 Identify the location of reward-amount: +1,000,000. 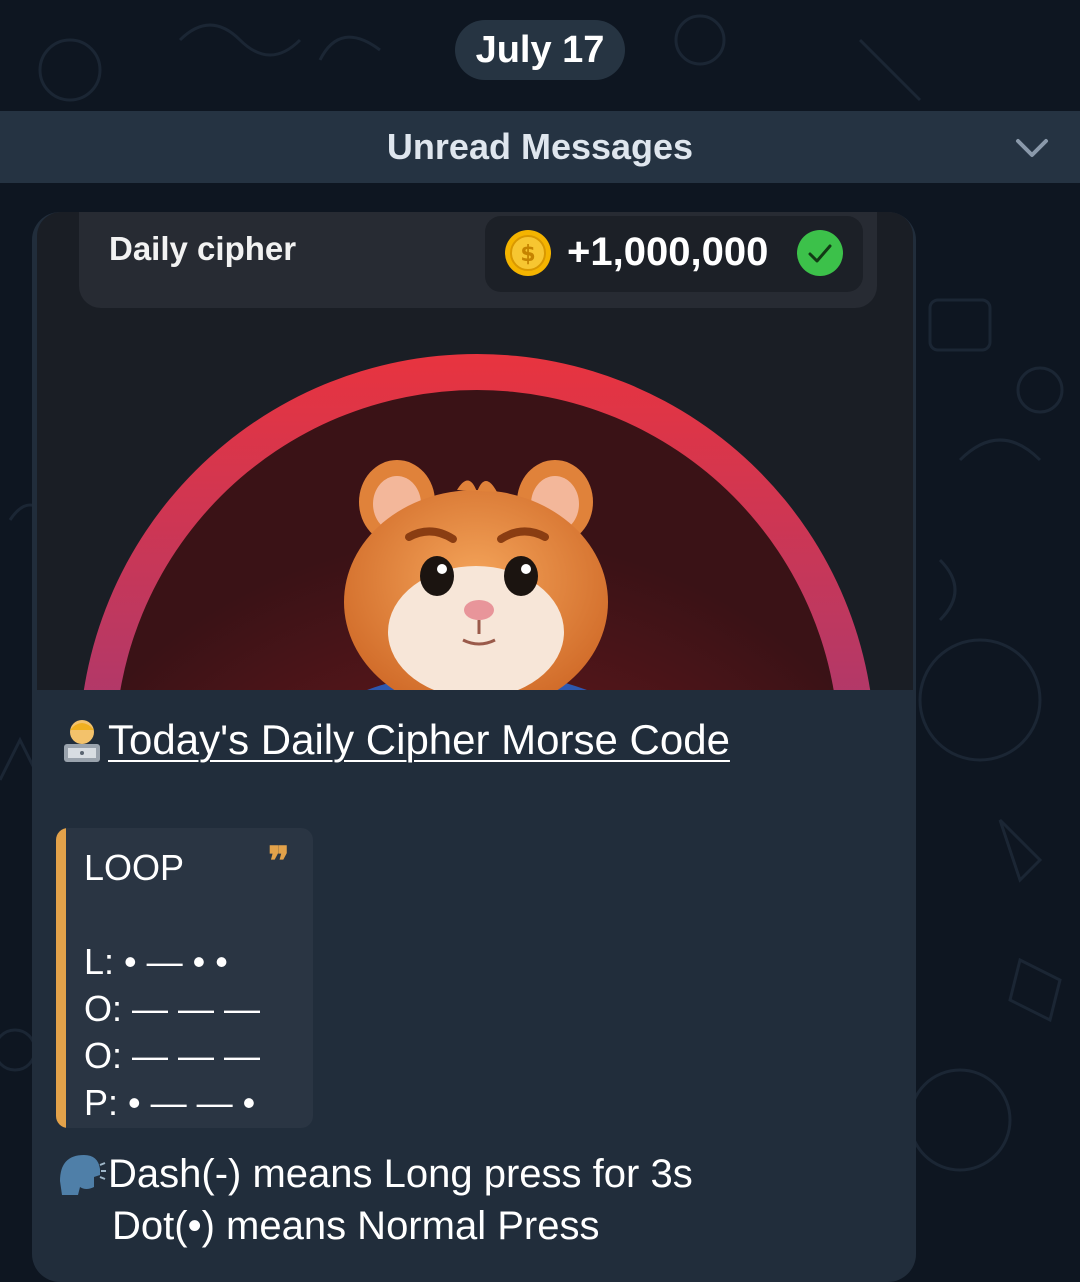
(668, 252).